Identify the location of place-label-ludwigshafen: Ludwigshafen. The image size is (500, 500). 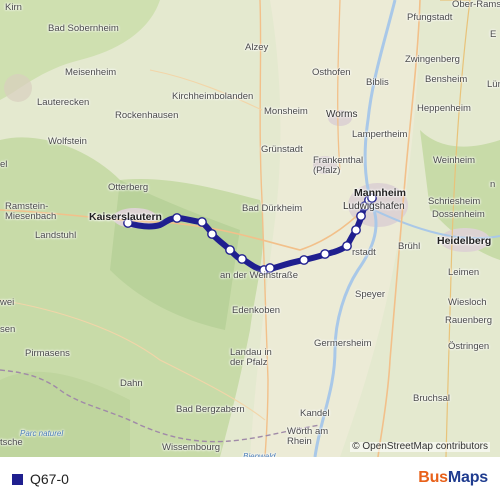
(374, 206).